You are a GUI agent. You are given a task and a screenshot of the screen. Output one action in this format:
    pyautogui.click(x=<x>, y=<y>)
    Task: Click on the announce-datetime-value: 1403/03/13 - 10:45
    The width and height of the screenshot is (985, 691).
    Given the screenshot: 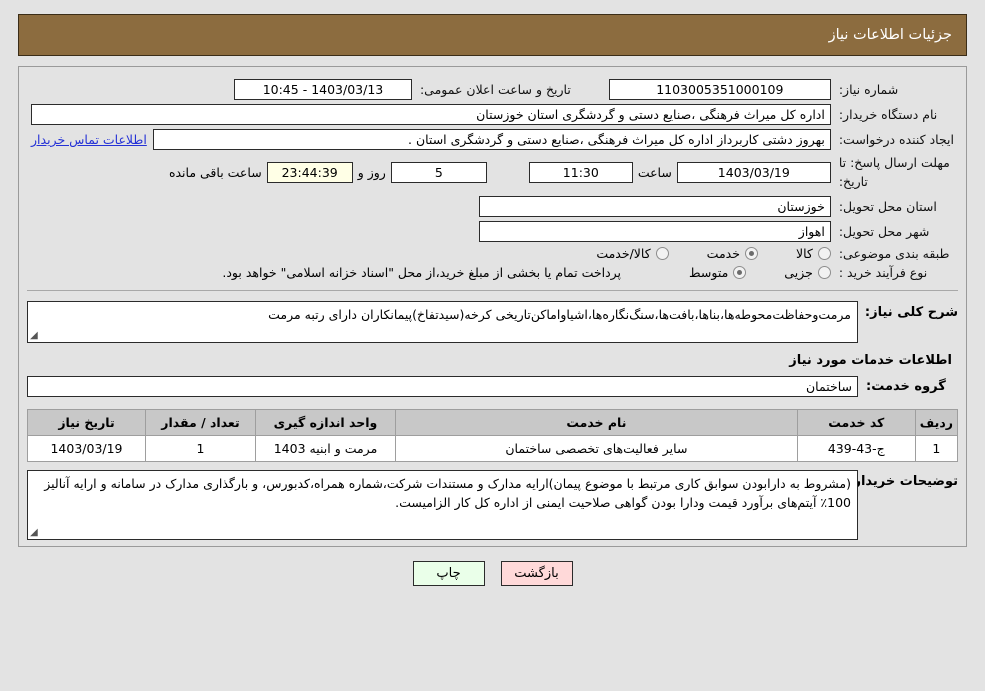 What is the action you would take?
    pyautogui.click(x=322, y=89)
    